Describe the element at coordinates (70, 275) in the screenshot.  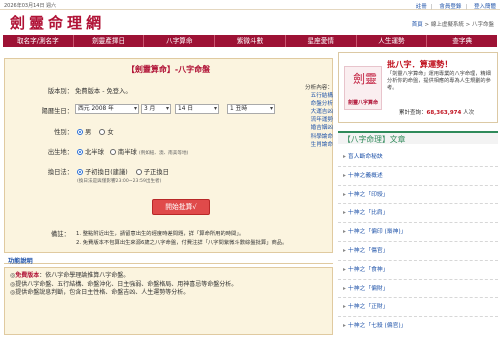
I see `explain-line: ◎免費版本：依八字命學理論推算八字命盤。` at that location.